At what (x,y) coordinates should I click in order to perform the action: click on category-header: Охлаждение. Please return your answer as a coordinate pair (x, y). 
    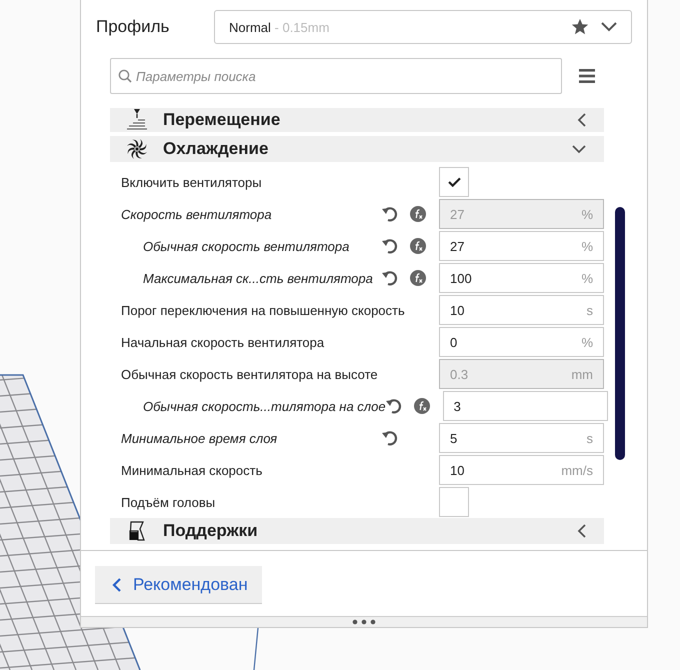
    Looking at the image, I should click on (357, 149).